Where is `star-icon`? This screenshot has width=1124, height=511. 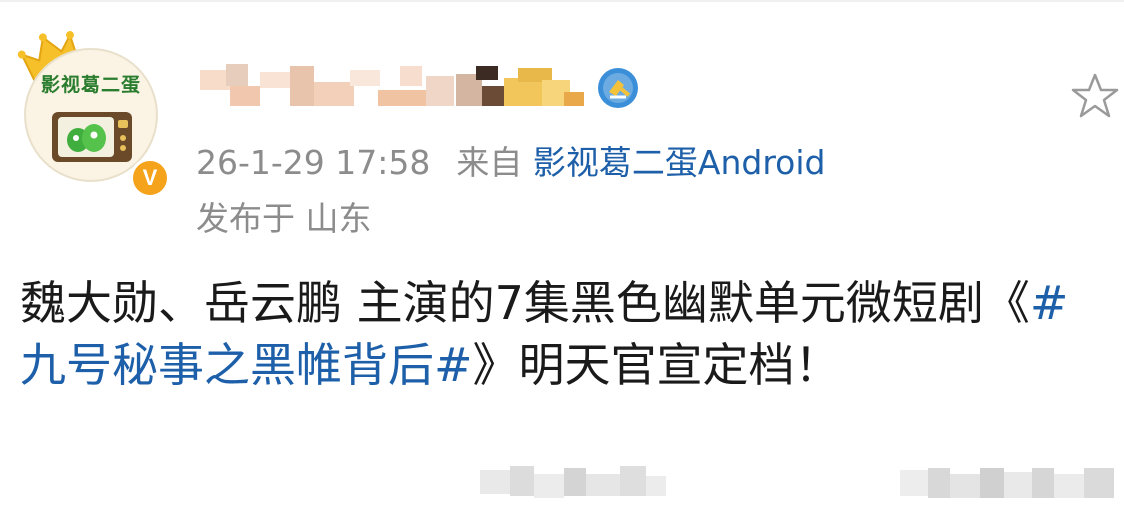
star-icon is located at coordinates (1095, 96).